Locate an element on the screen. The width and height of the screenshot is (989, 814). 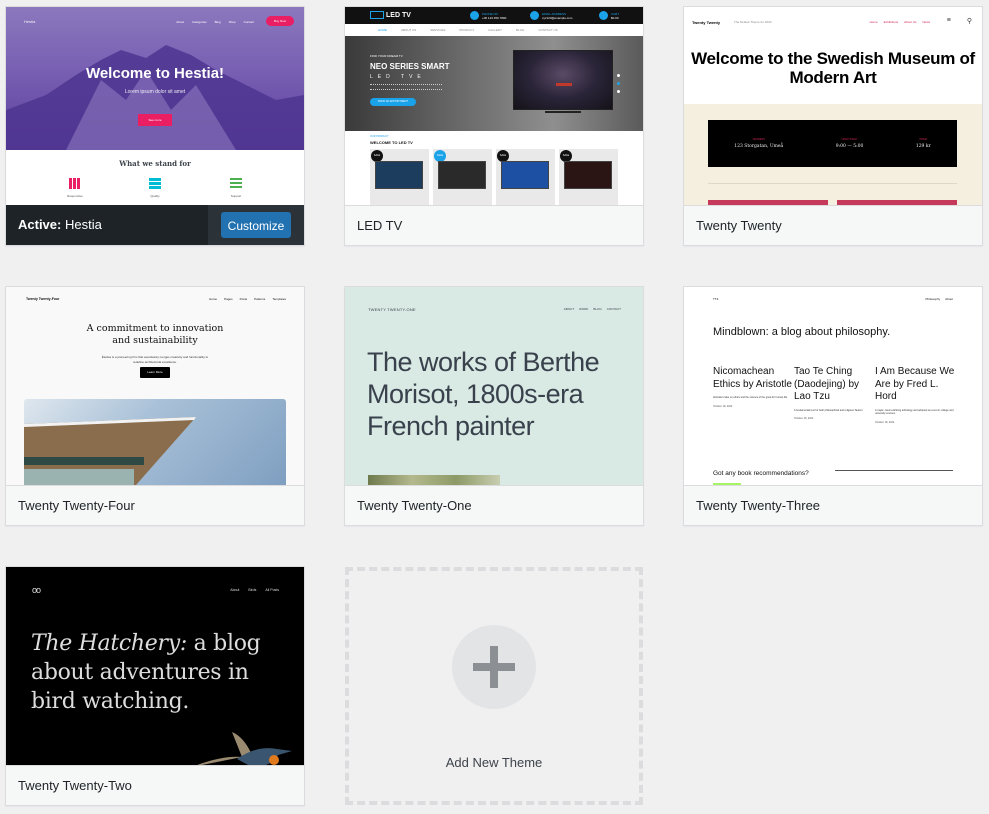
theme-name: Twenty Twenty-One is located at coordinates (494, 505).